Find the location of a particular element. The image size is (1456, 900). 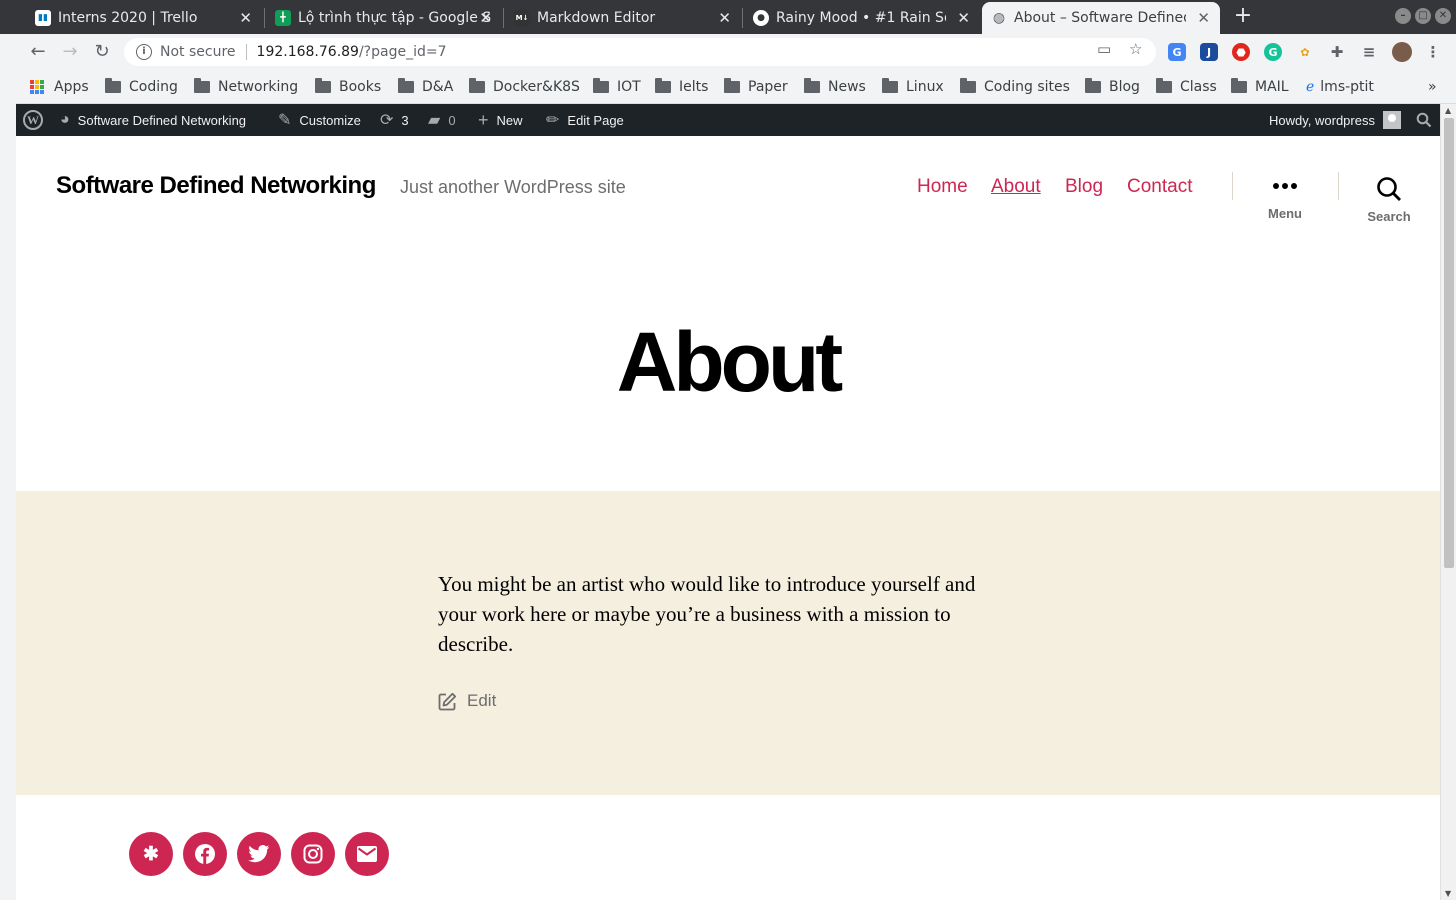

reload-icon: ↻ is located at coordinates (102, 52).